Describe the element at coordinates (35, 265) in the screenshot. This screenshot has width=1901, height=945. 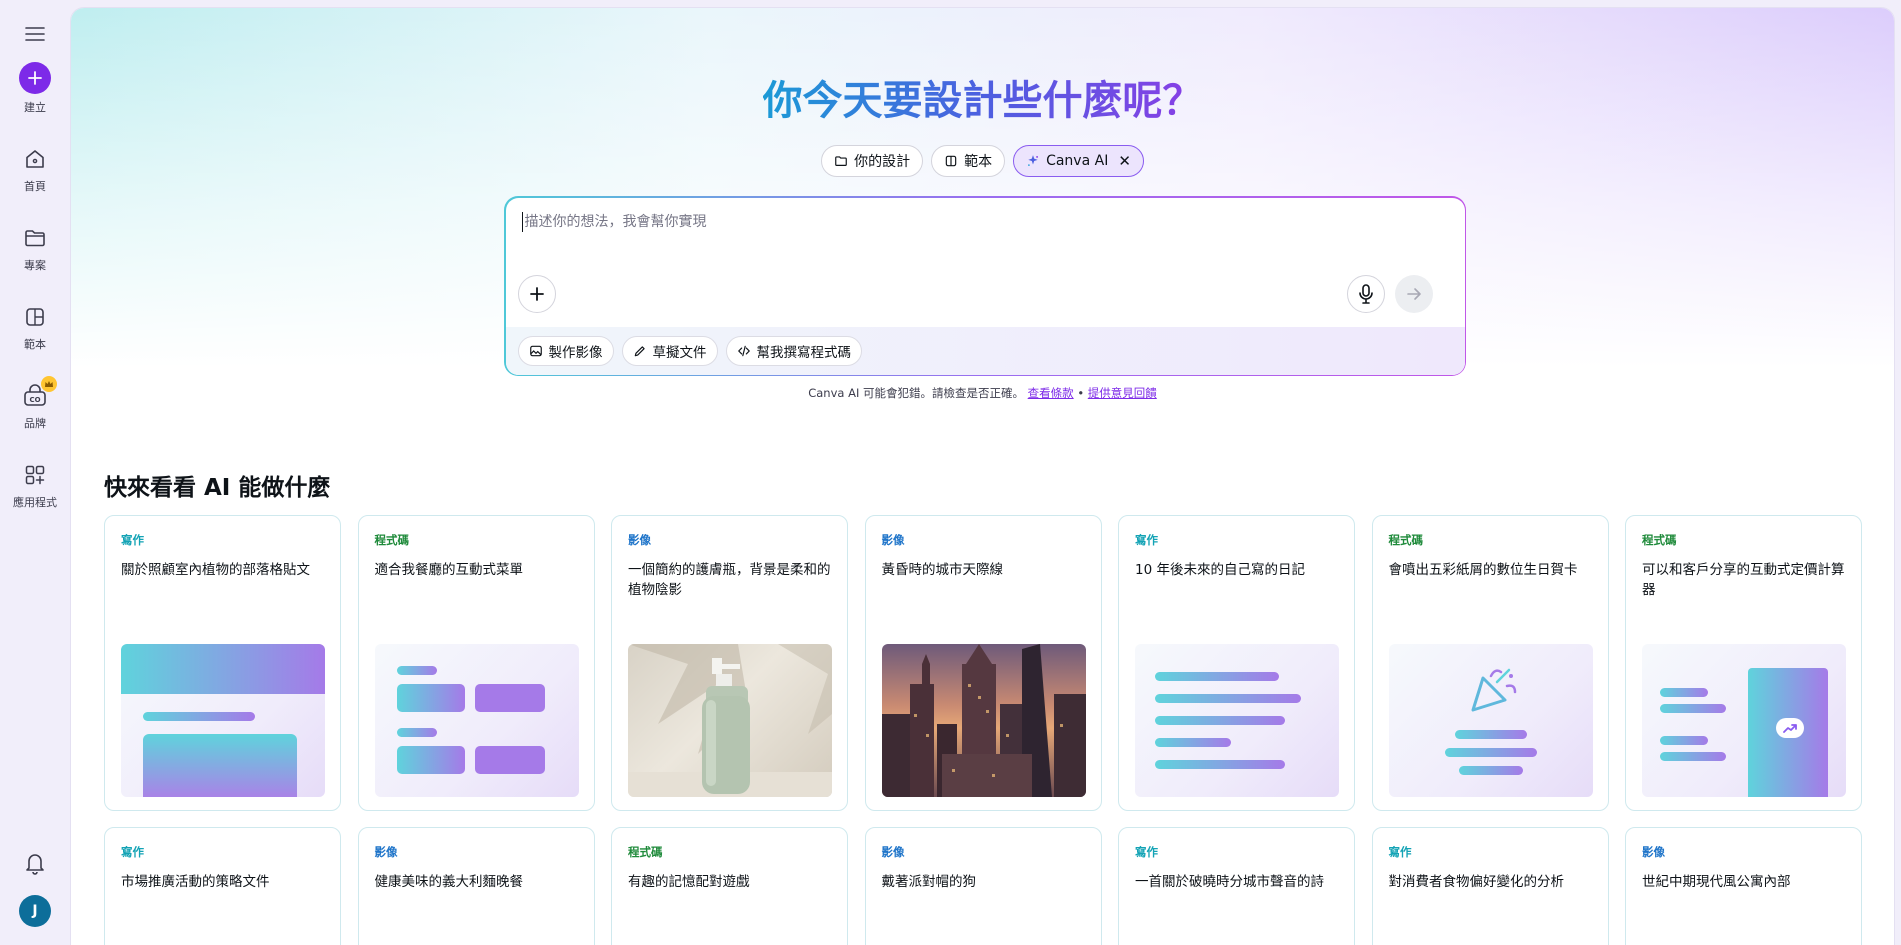
I see `sidebar-item-label: 專案` at that location.